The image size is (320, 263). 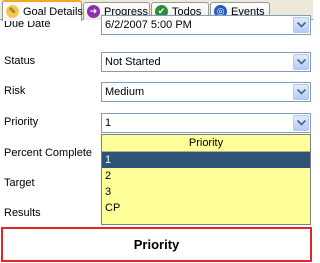 I want to click on tab-label: Goal Details, so click(x=53, y=11).